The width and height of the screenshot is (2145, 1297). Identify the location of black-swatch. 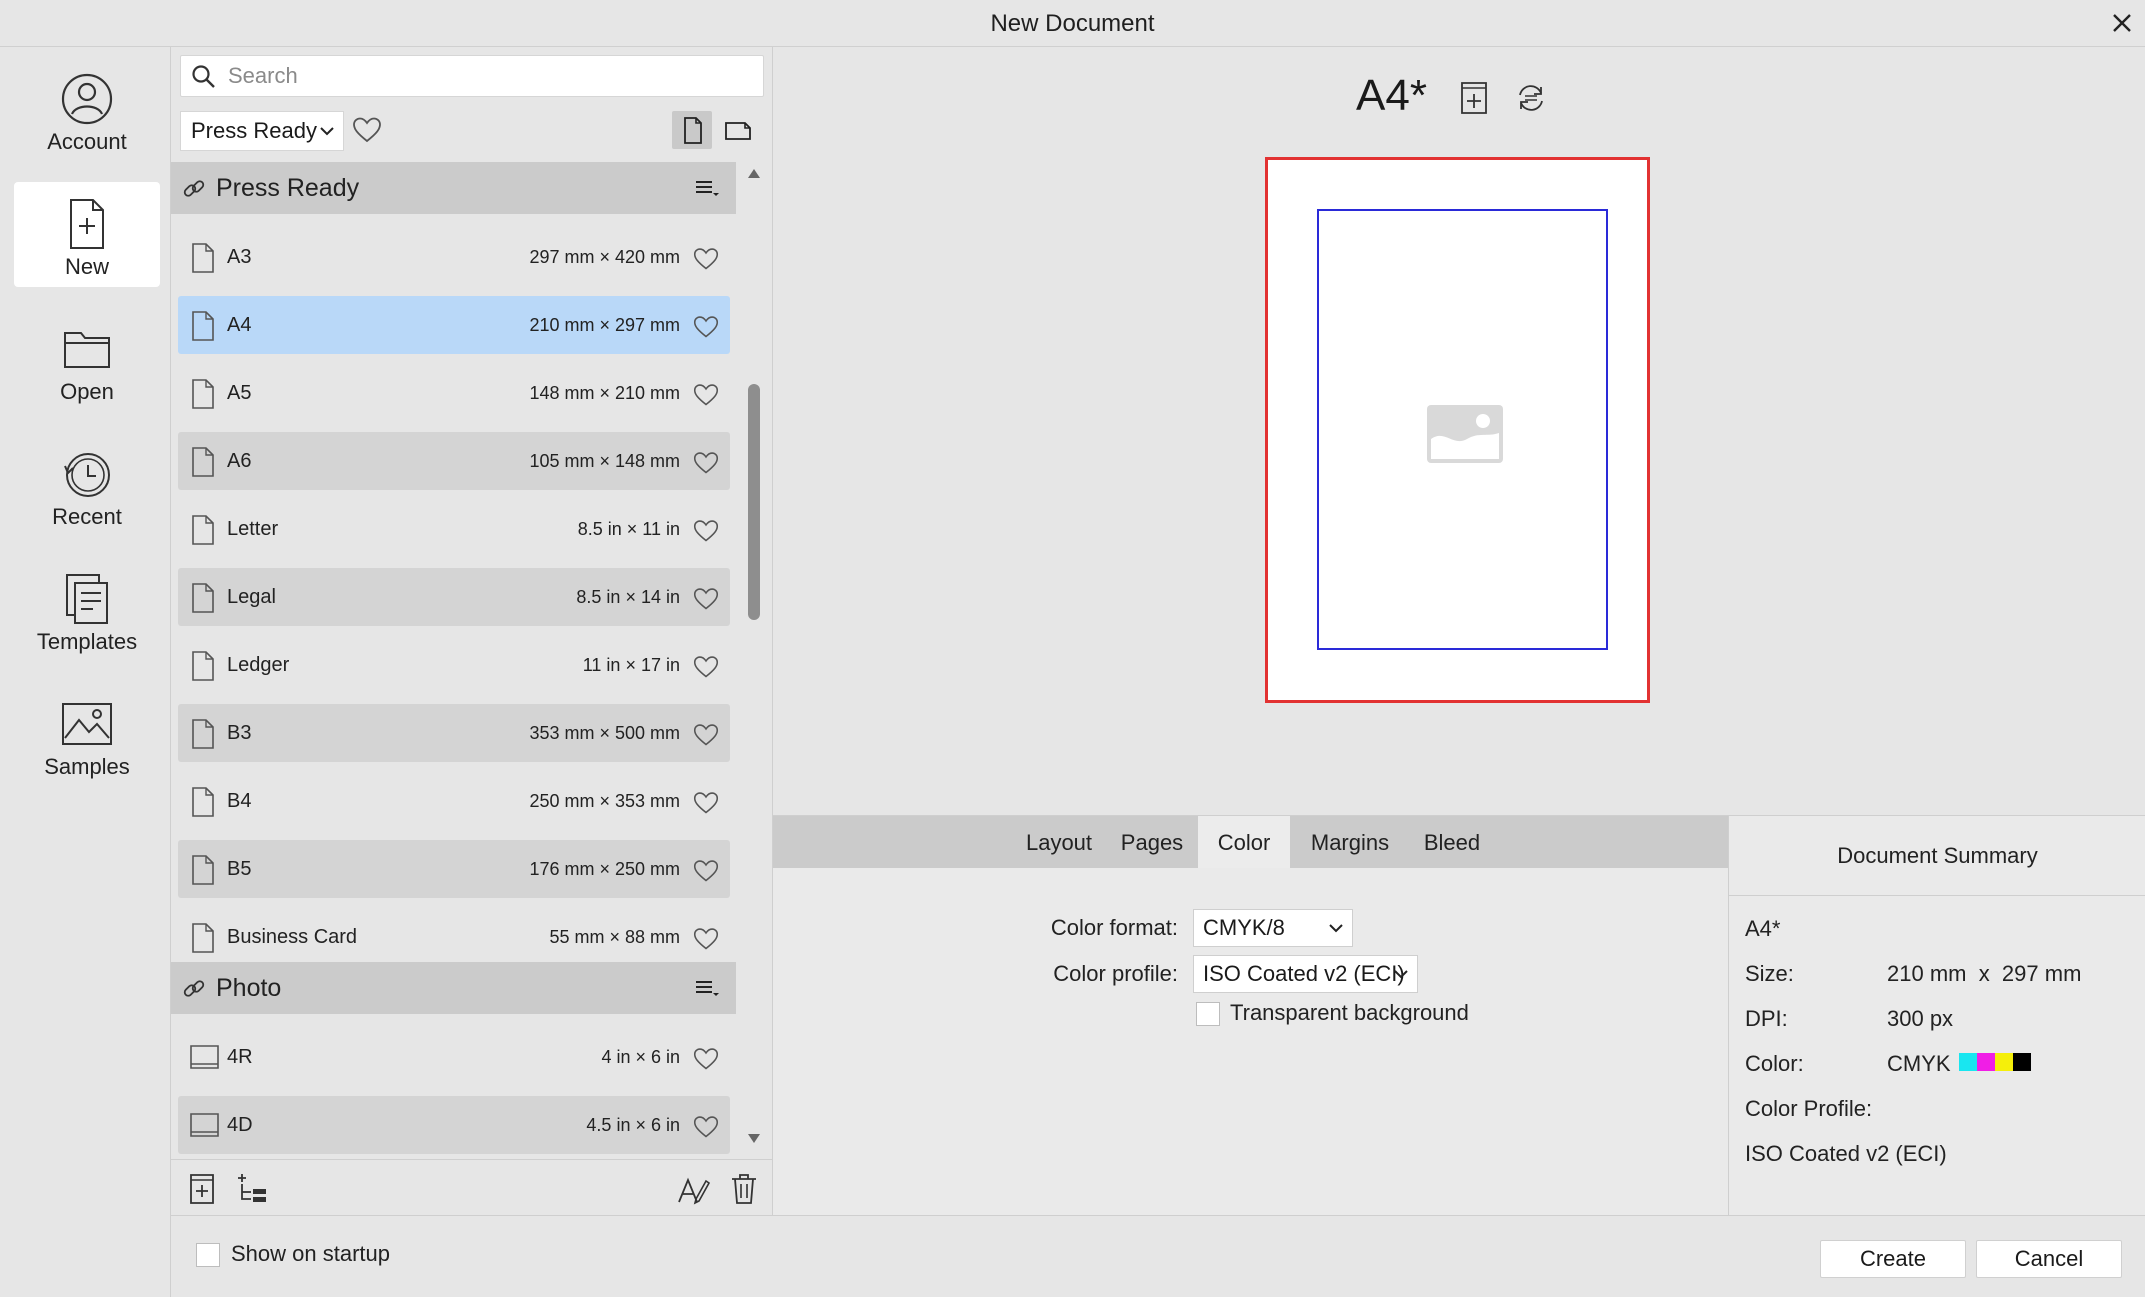
(2022, 1062).